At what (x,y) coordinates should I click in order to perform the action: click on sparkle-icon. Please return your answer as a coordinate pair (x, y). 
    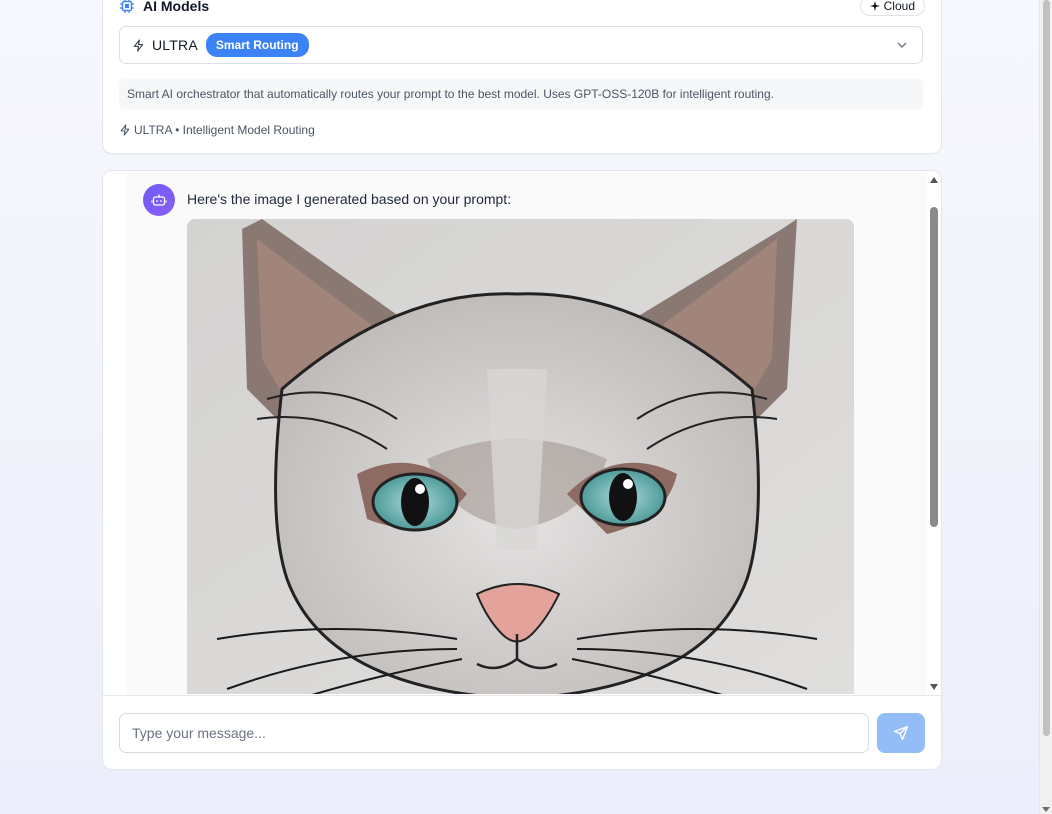
    Looking at the image, I should click on (874, 6).